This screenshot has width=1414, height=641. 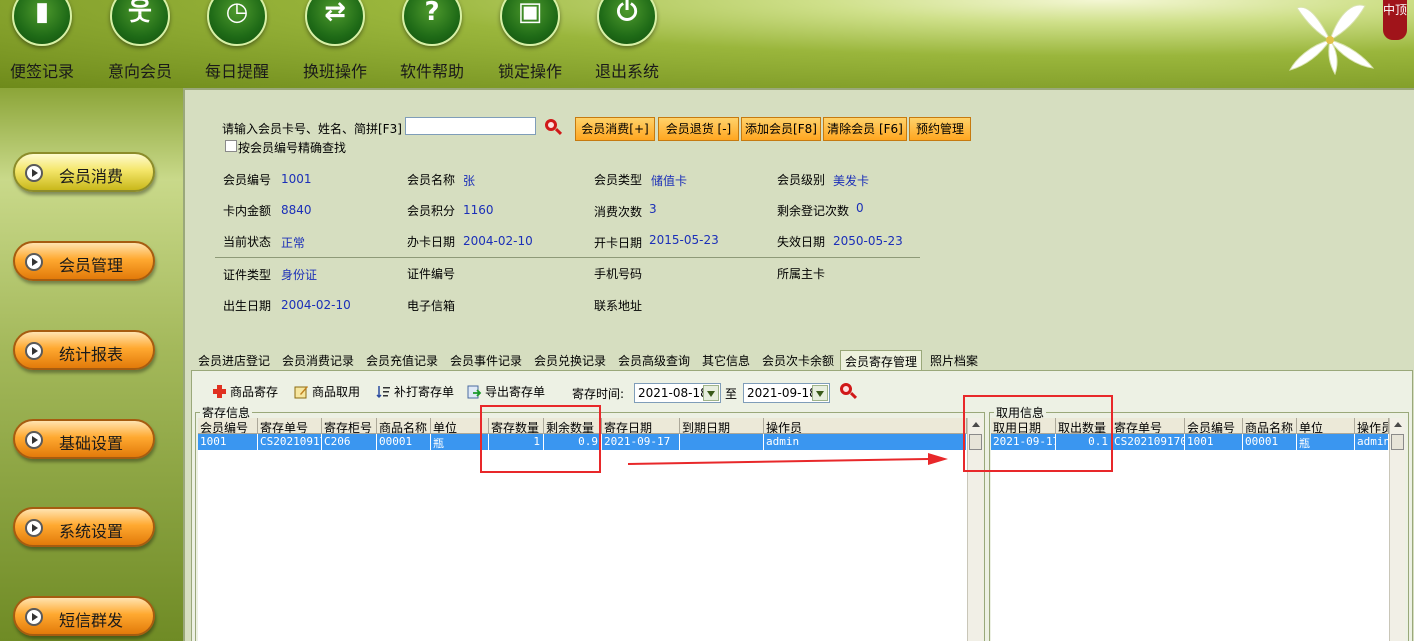 I want to click on date-to-picker: 2021-09-18, so click(x=786, y=393).